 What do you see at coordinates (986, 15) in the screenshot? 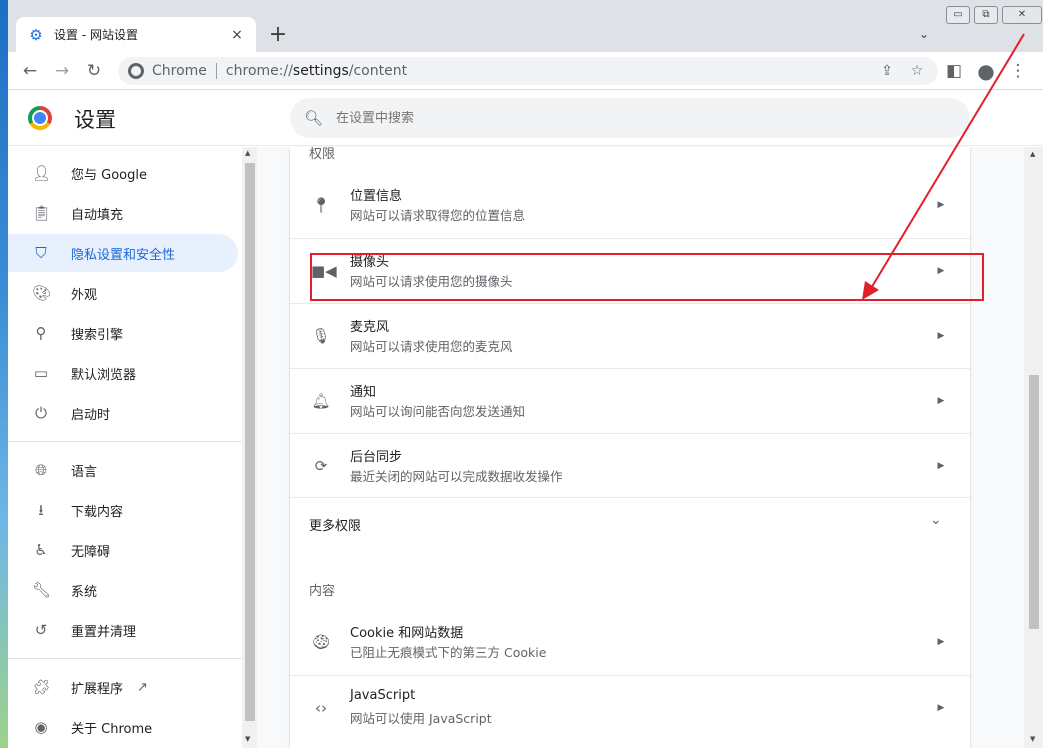
I see `restore-button: ⧉` at bounding box center [986, 15].